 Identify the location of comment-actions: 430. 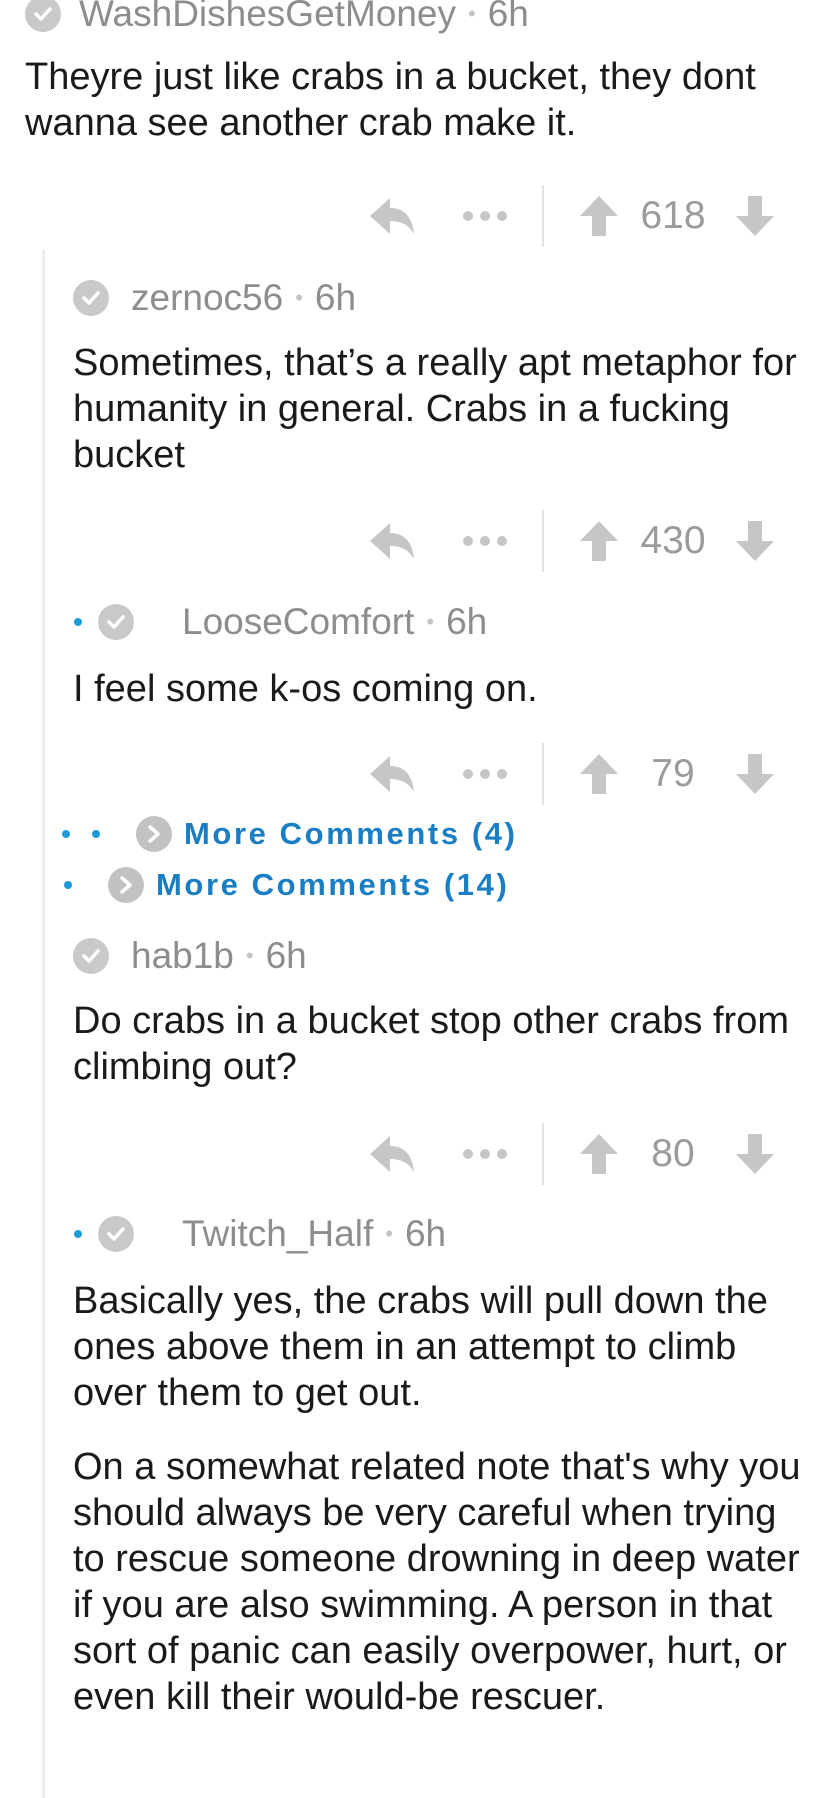
(572, 541).